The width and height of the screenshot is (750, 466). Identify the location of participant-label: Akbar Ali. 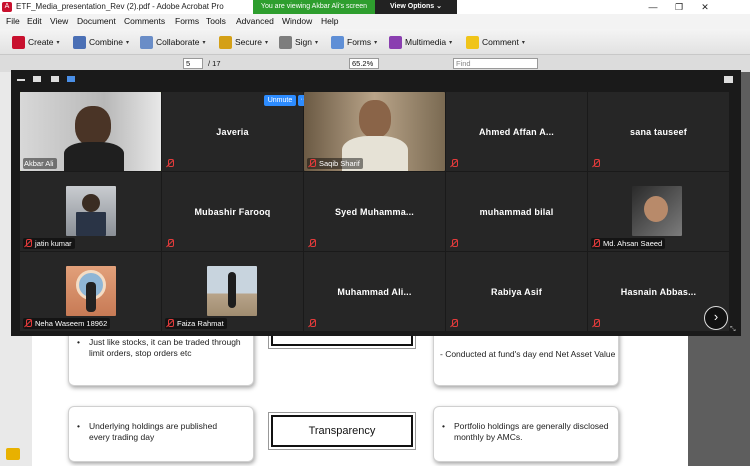
(40, 163).